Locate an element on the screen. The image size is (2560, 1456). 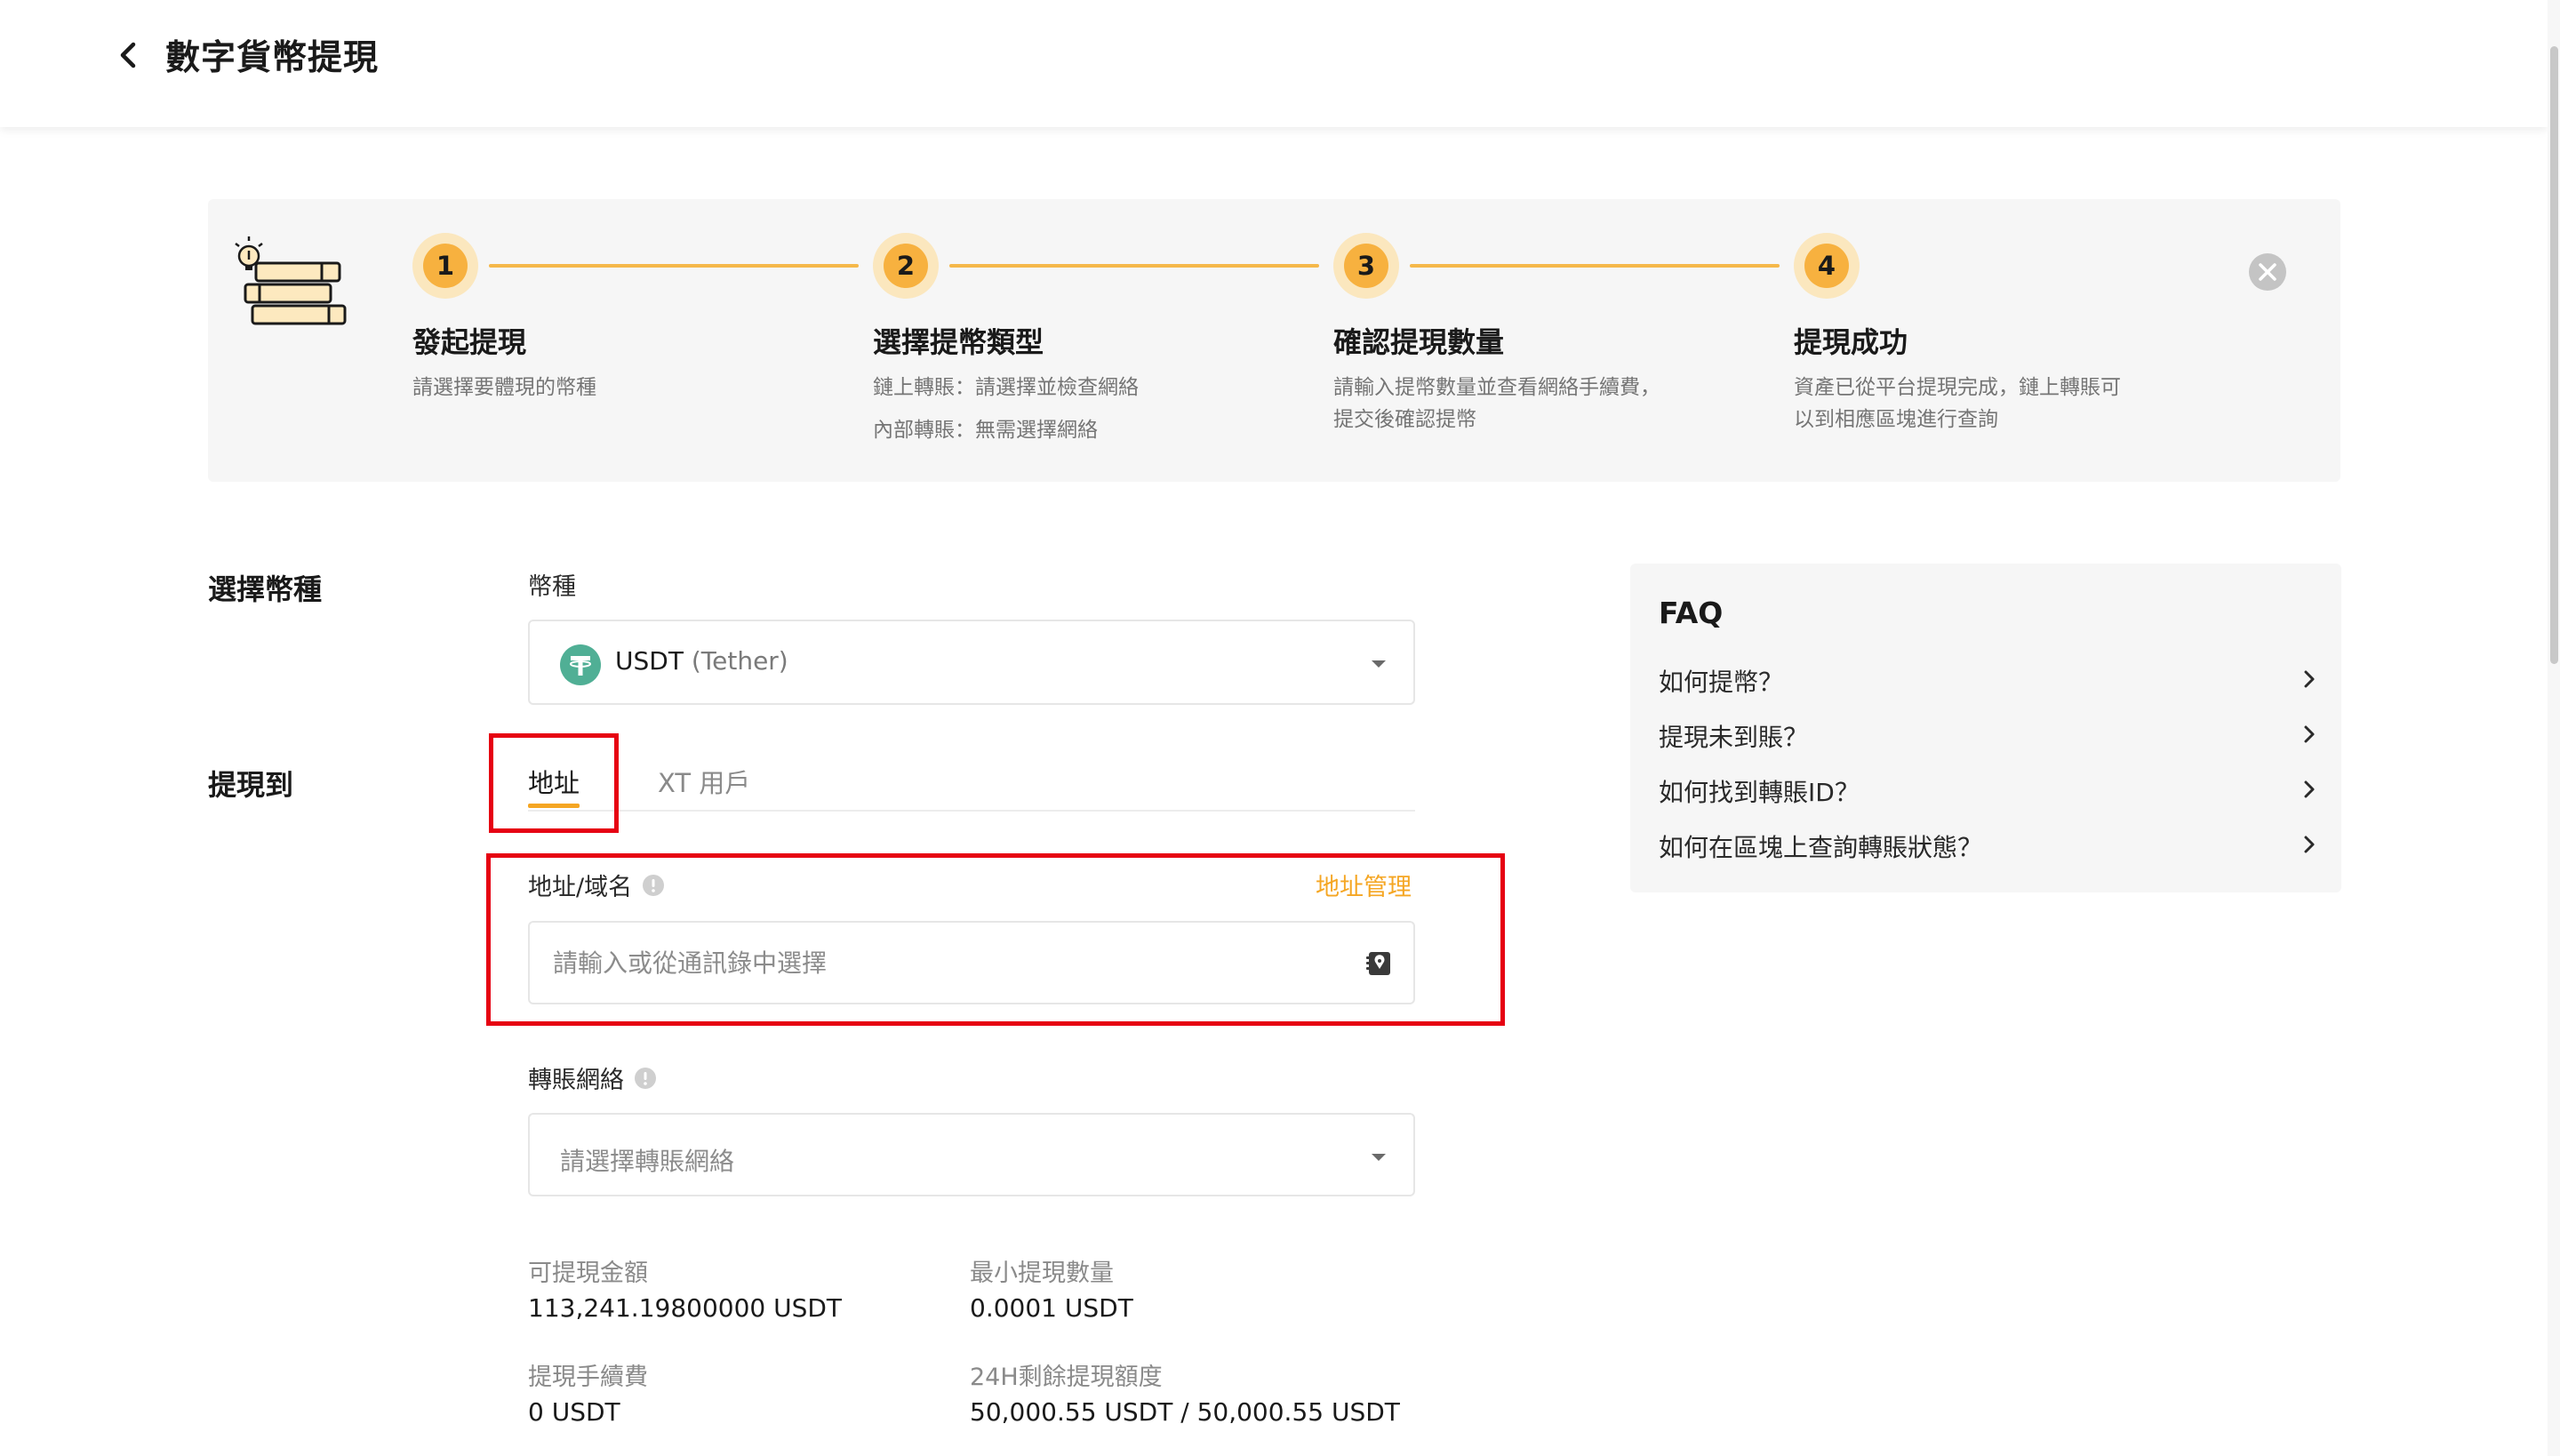
tabs-divider is located at coordinates (971, 811).